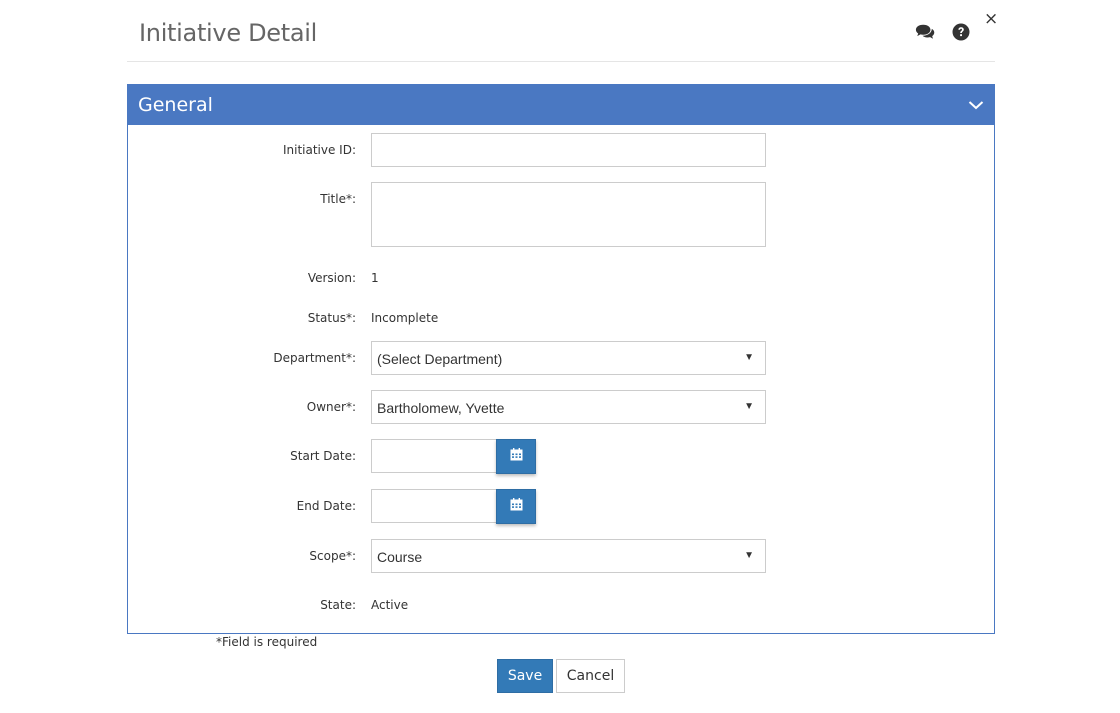 This screenshot has width=1120, height=713. What do you see at coordinates (175, 105) in the screenshot?
I see `panel-title: General` at bounding box center [175, 105].